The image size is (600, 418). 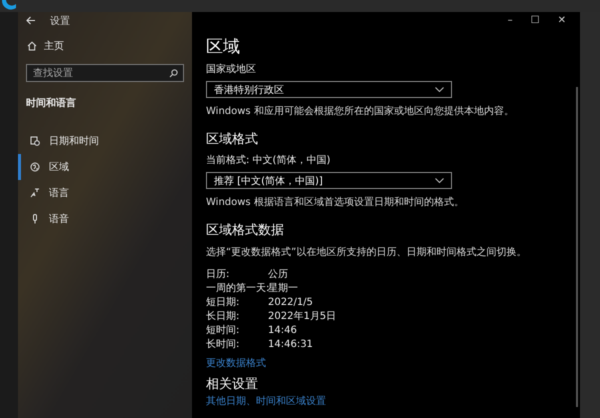 I want to click on close-button: ✕, so click(x=562, y=20).